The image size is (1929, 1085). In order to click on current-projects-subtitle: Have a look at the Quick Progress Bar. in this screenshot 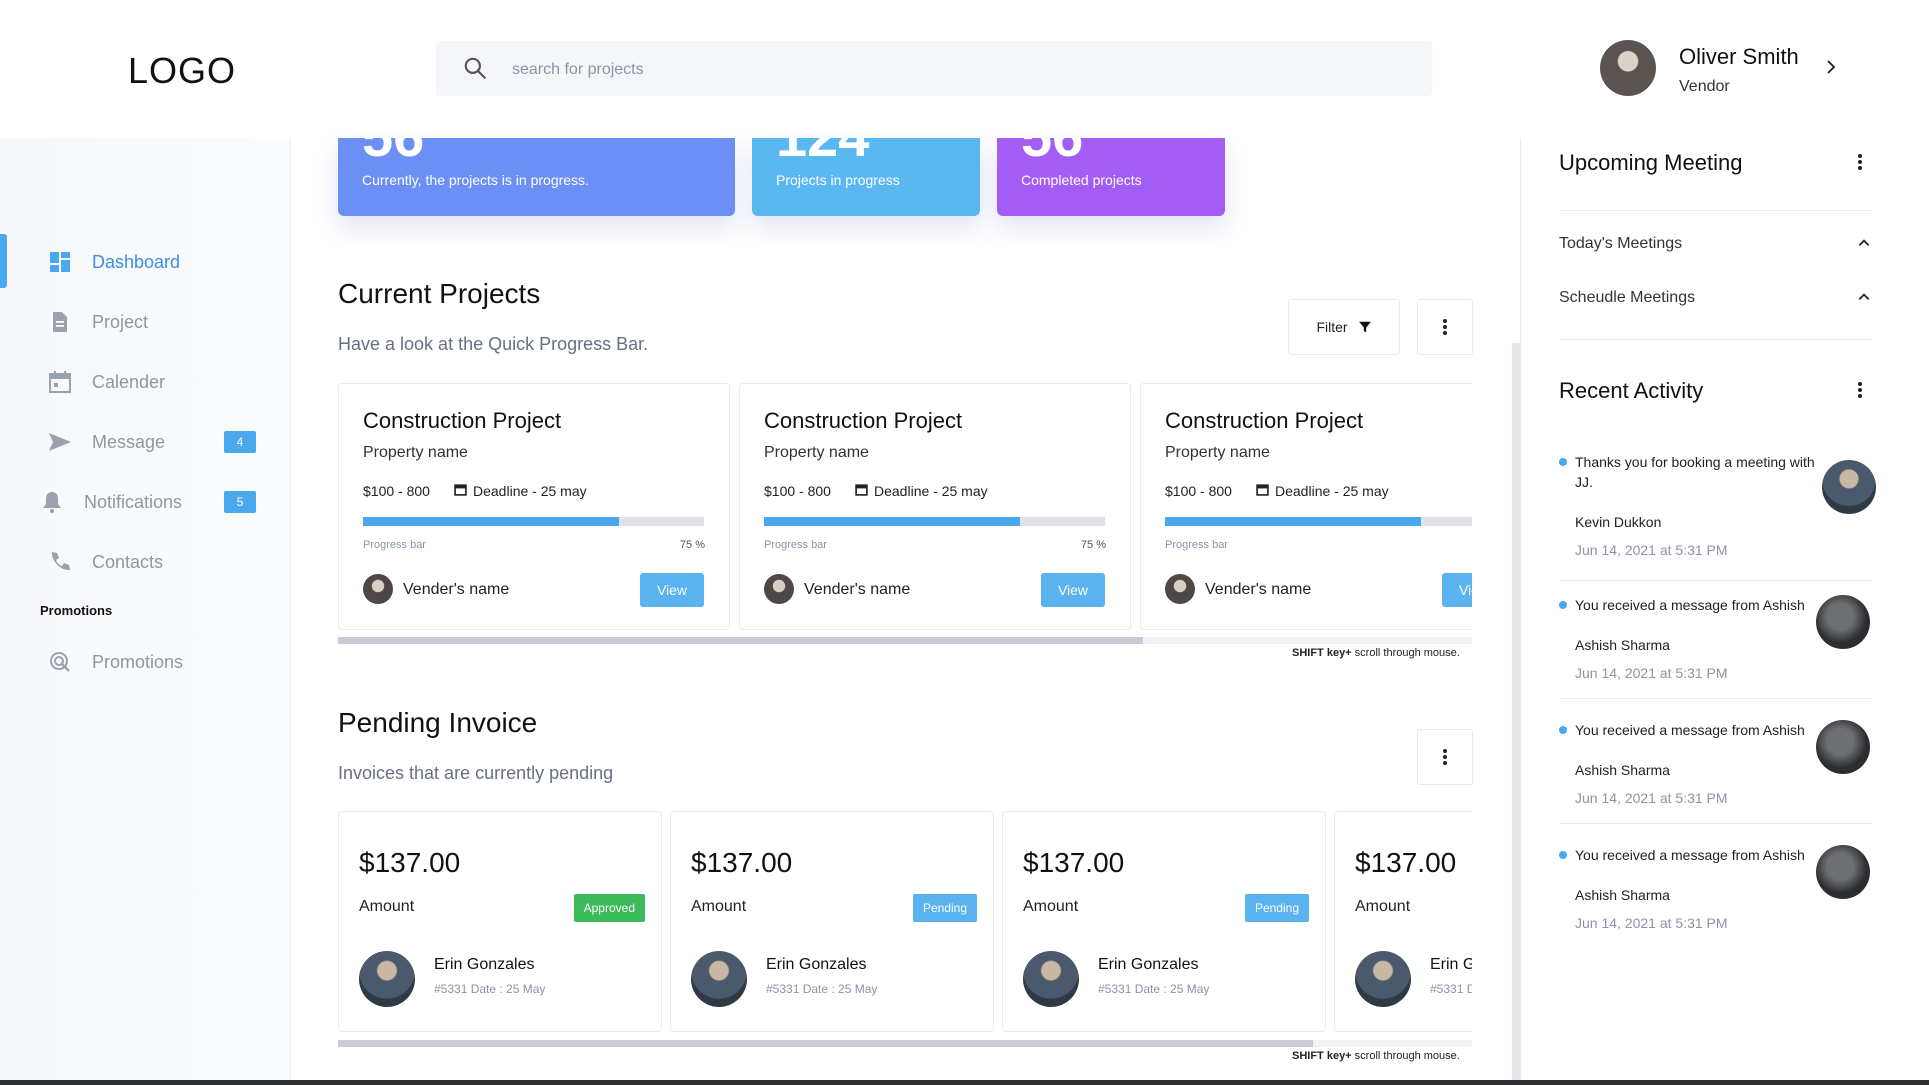, I will do `click(493, 344)`.